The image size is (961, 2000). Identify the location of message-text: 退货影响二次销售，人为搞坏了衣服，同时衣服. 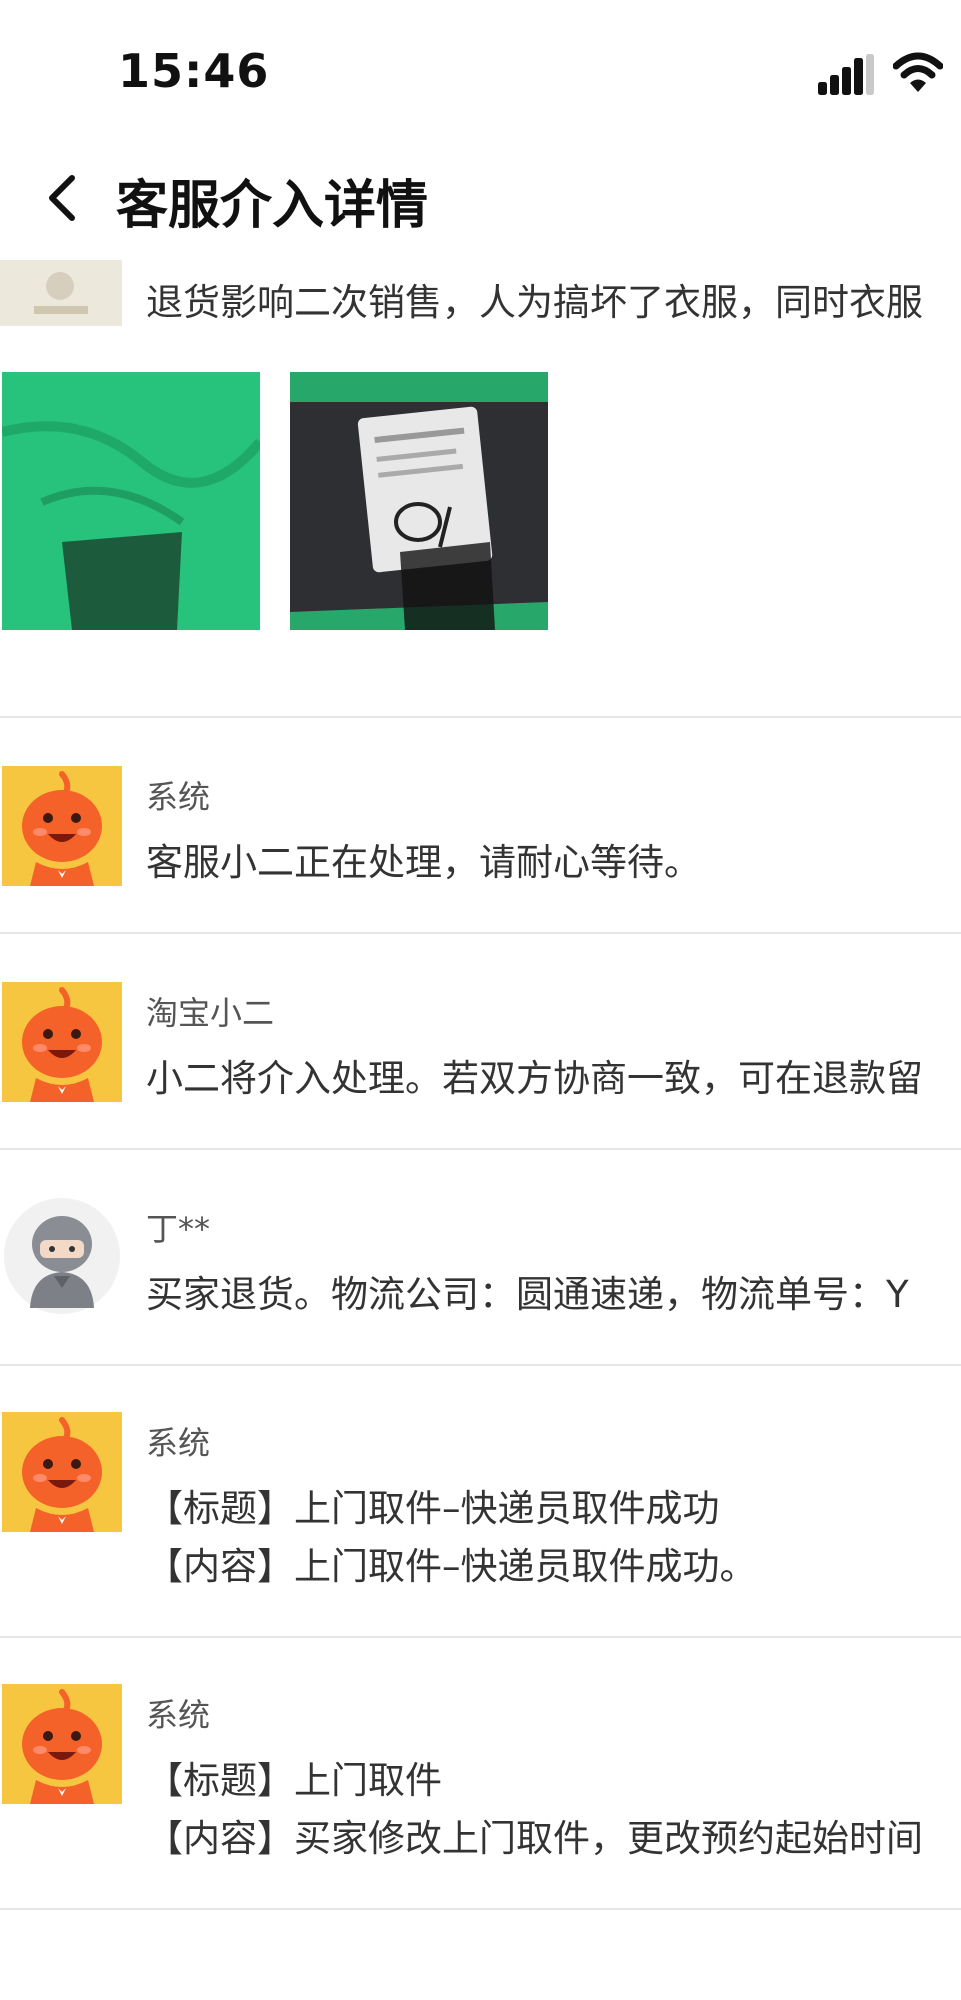
(534, 302).